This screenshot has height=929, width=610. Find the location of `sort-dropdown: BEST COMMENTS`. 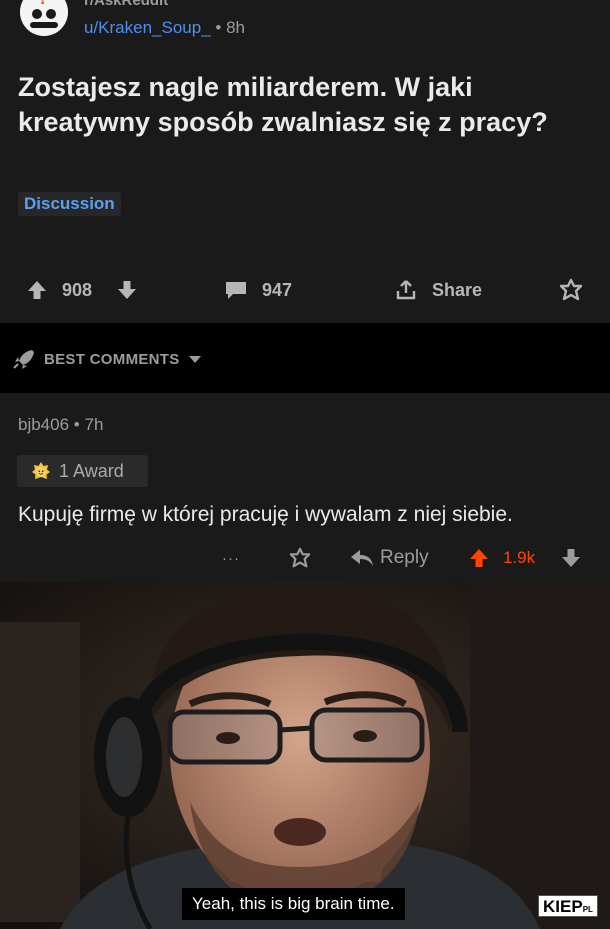

sort-dropdown: BEST COMMENTS is located at coordinates (107, 359).